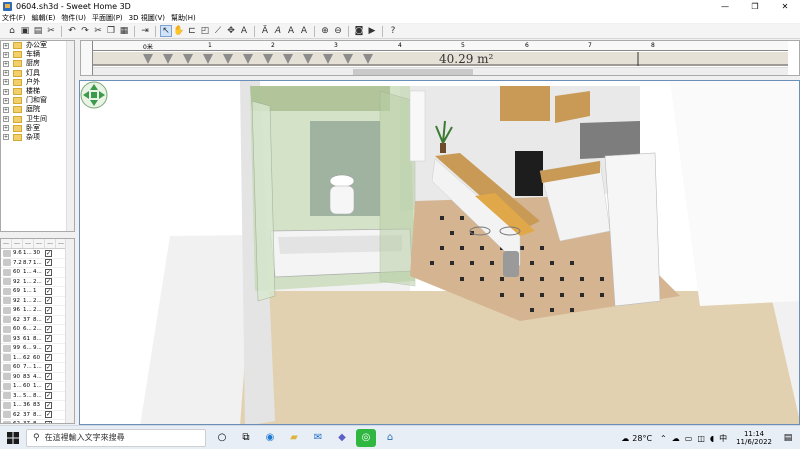  I want to click on taskbar-search-input: ⚲ 在這裡輸入文字來搜尋, so click(116, 437).